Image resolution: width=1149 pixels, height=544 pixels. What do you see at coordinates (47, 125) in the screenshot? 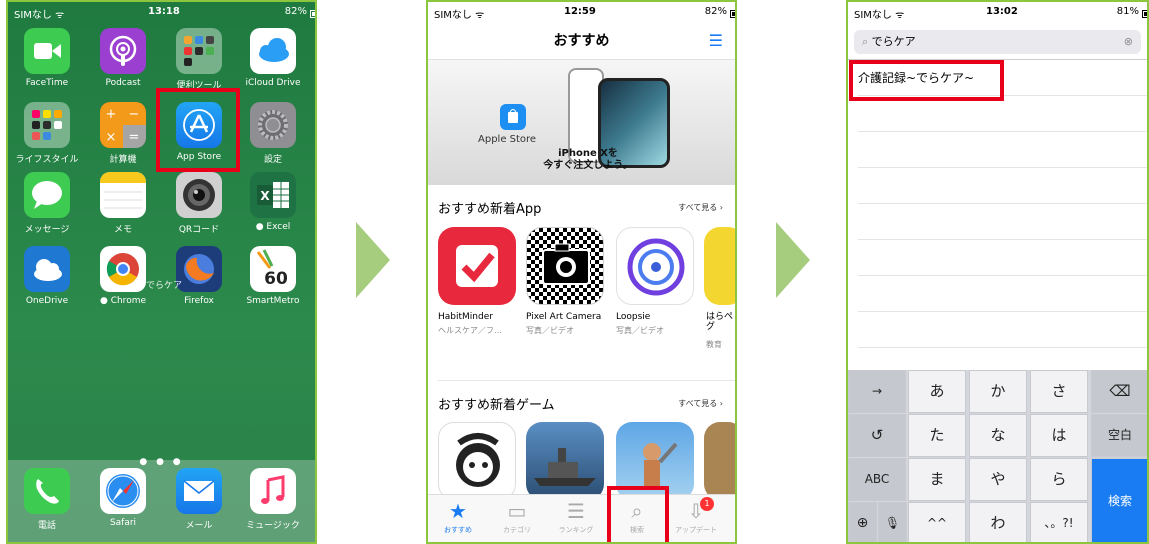
I see `folder-icon` at bounding box center [47, 125].